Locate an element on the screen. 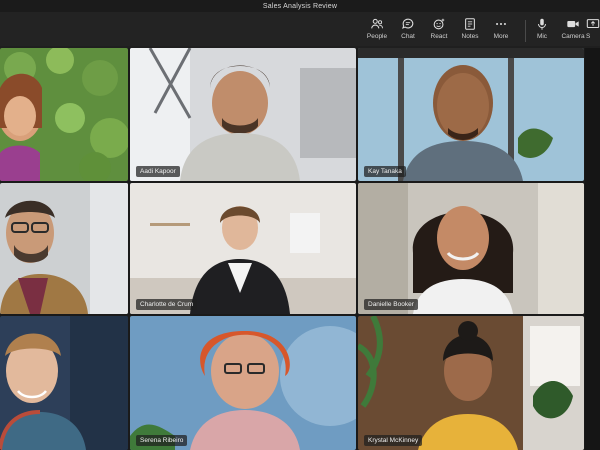 The height and width of the screenshot is (450, 600). chat-icon is located at coordinates (408, 23).